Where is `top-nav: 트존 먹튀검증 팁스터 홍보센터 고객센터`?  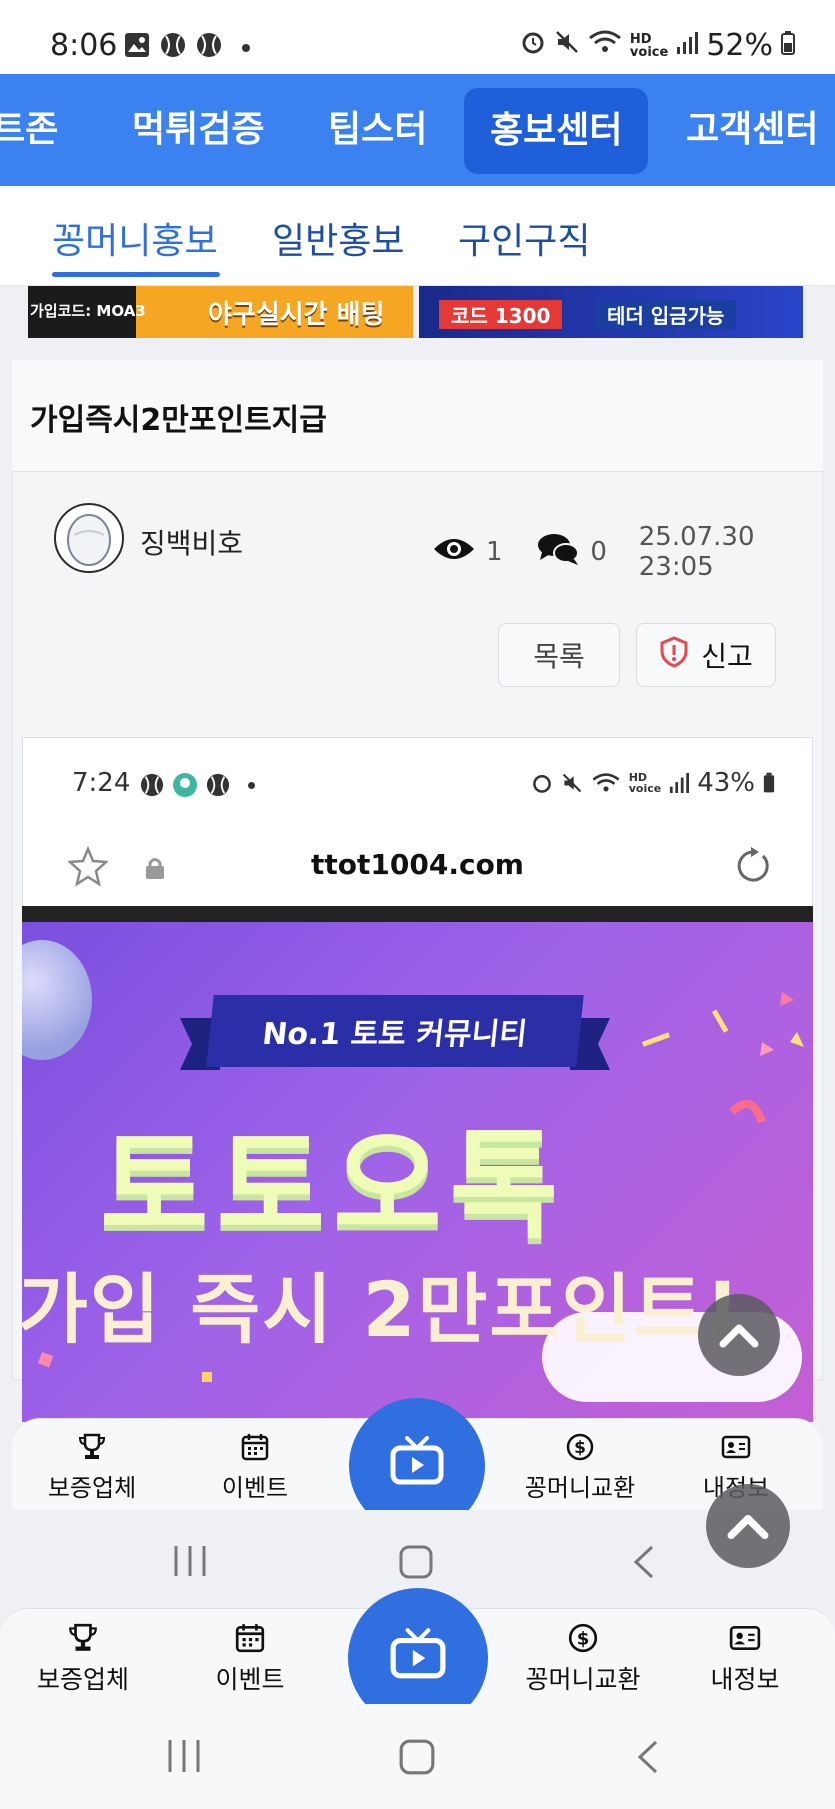 top-nav: 트존 먹튀검증 팁스터 홍보센터 고객센터 is located at coordinates (417, 130).